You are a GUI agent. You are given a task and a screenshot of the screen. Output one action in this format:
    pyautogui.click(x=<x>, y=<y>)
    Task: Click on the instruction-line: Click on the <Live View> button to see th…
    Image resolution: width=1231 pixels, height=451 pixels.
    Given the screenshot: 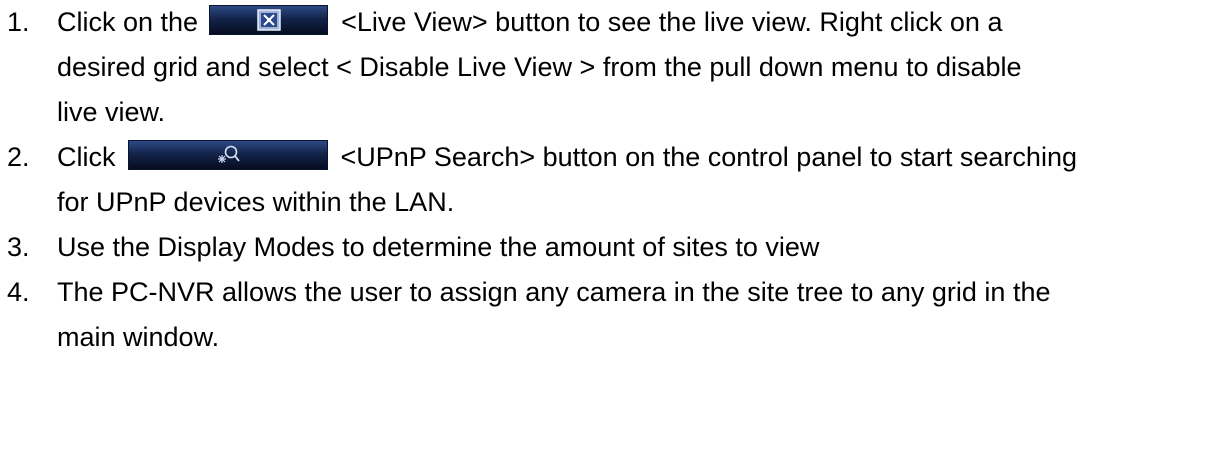 What is the action you would take?
    pyautogui.click(x=644, y=22)
    